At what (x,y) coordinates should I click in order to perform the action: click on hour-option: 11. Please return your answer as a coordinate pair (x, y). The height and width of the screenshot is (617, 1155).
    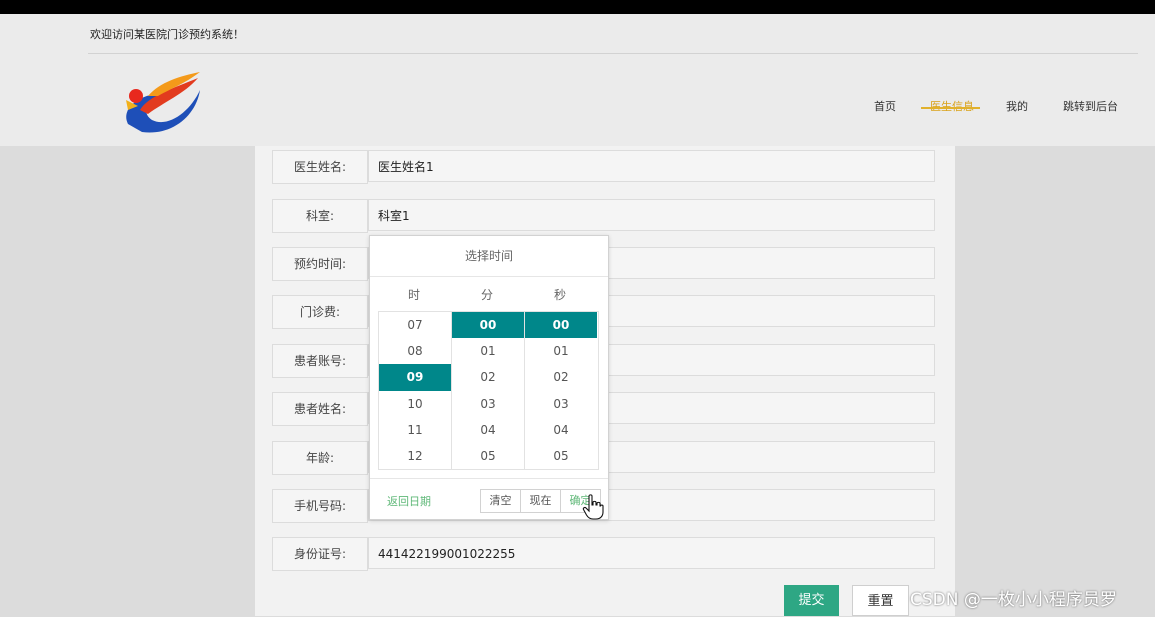
    Looking at the image, I should click on (415, 430).